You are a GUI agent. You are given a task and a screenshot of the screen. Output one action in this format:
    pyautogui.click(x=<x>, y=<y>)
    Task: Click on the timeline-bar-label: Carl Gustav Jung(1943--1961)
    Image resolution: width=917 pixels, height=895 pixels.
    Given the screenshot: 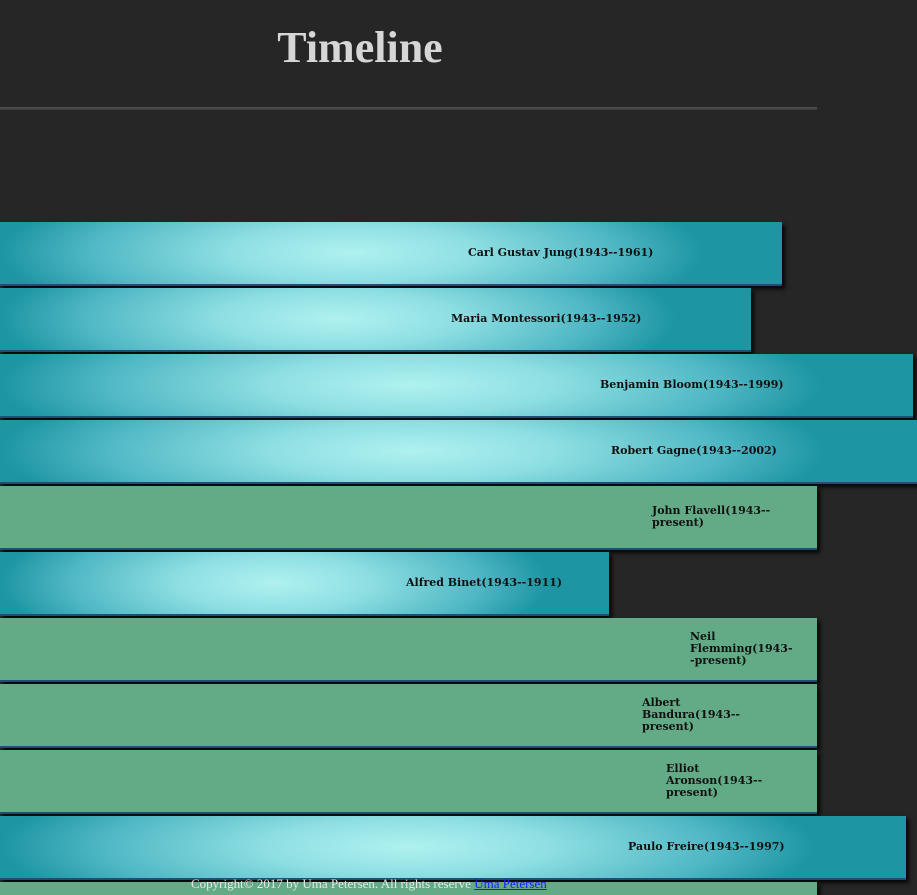 What is the action you would take?
    pyautogui.click(x=561, y=252)
    